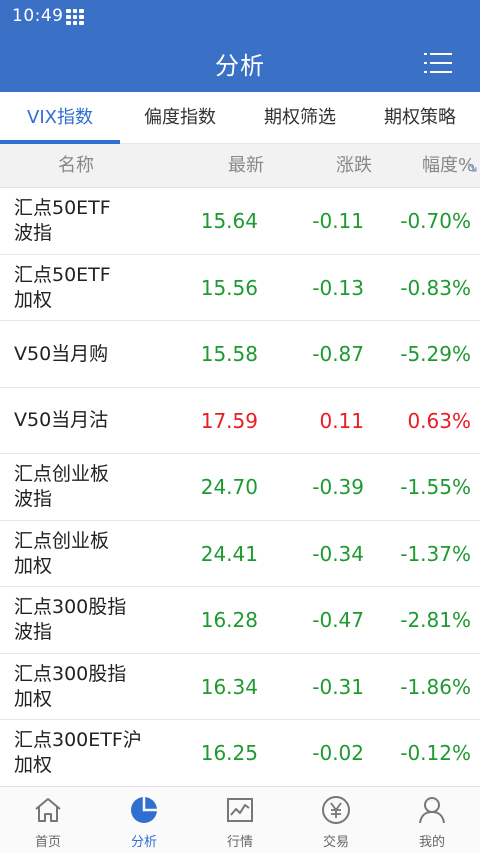 The image size is (480, 853). Describe the element at coordinates (229, 287) in the screenshot. I see `row-latest: 15.56` at that location.